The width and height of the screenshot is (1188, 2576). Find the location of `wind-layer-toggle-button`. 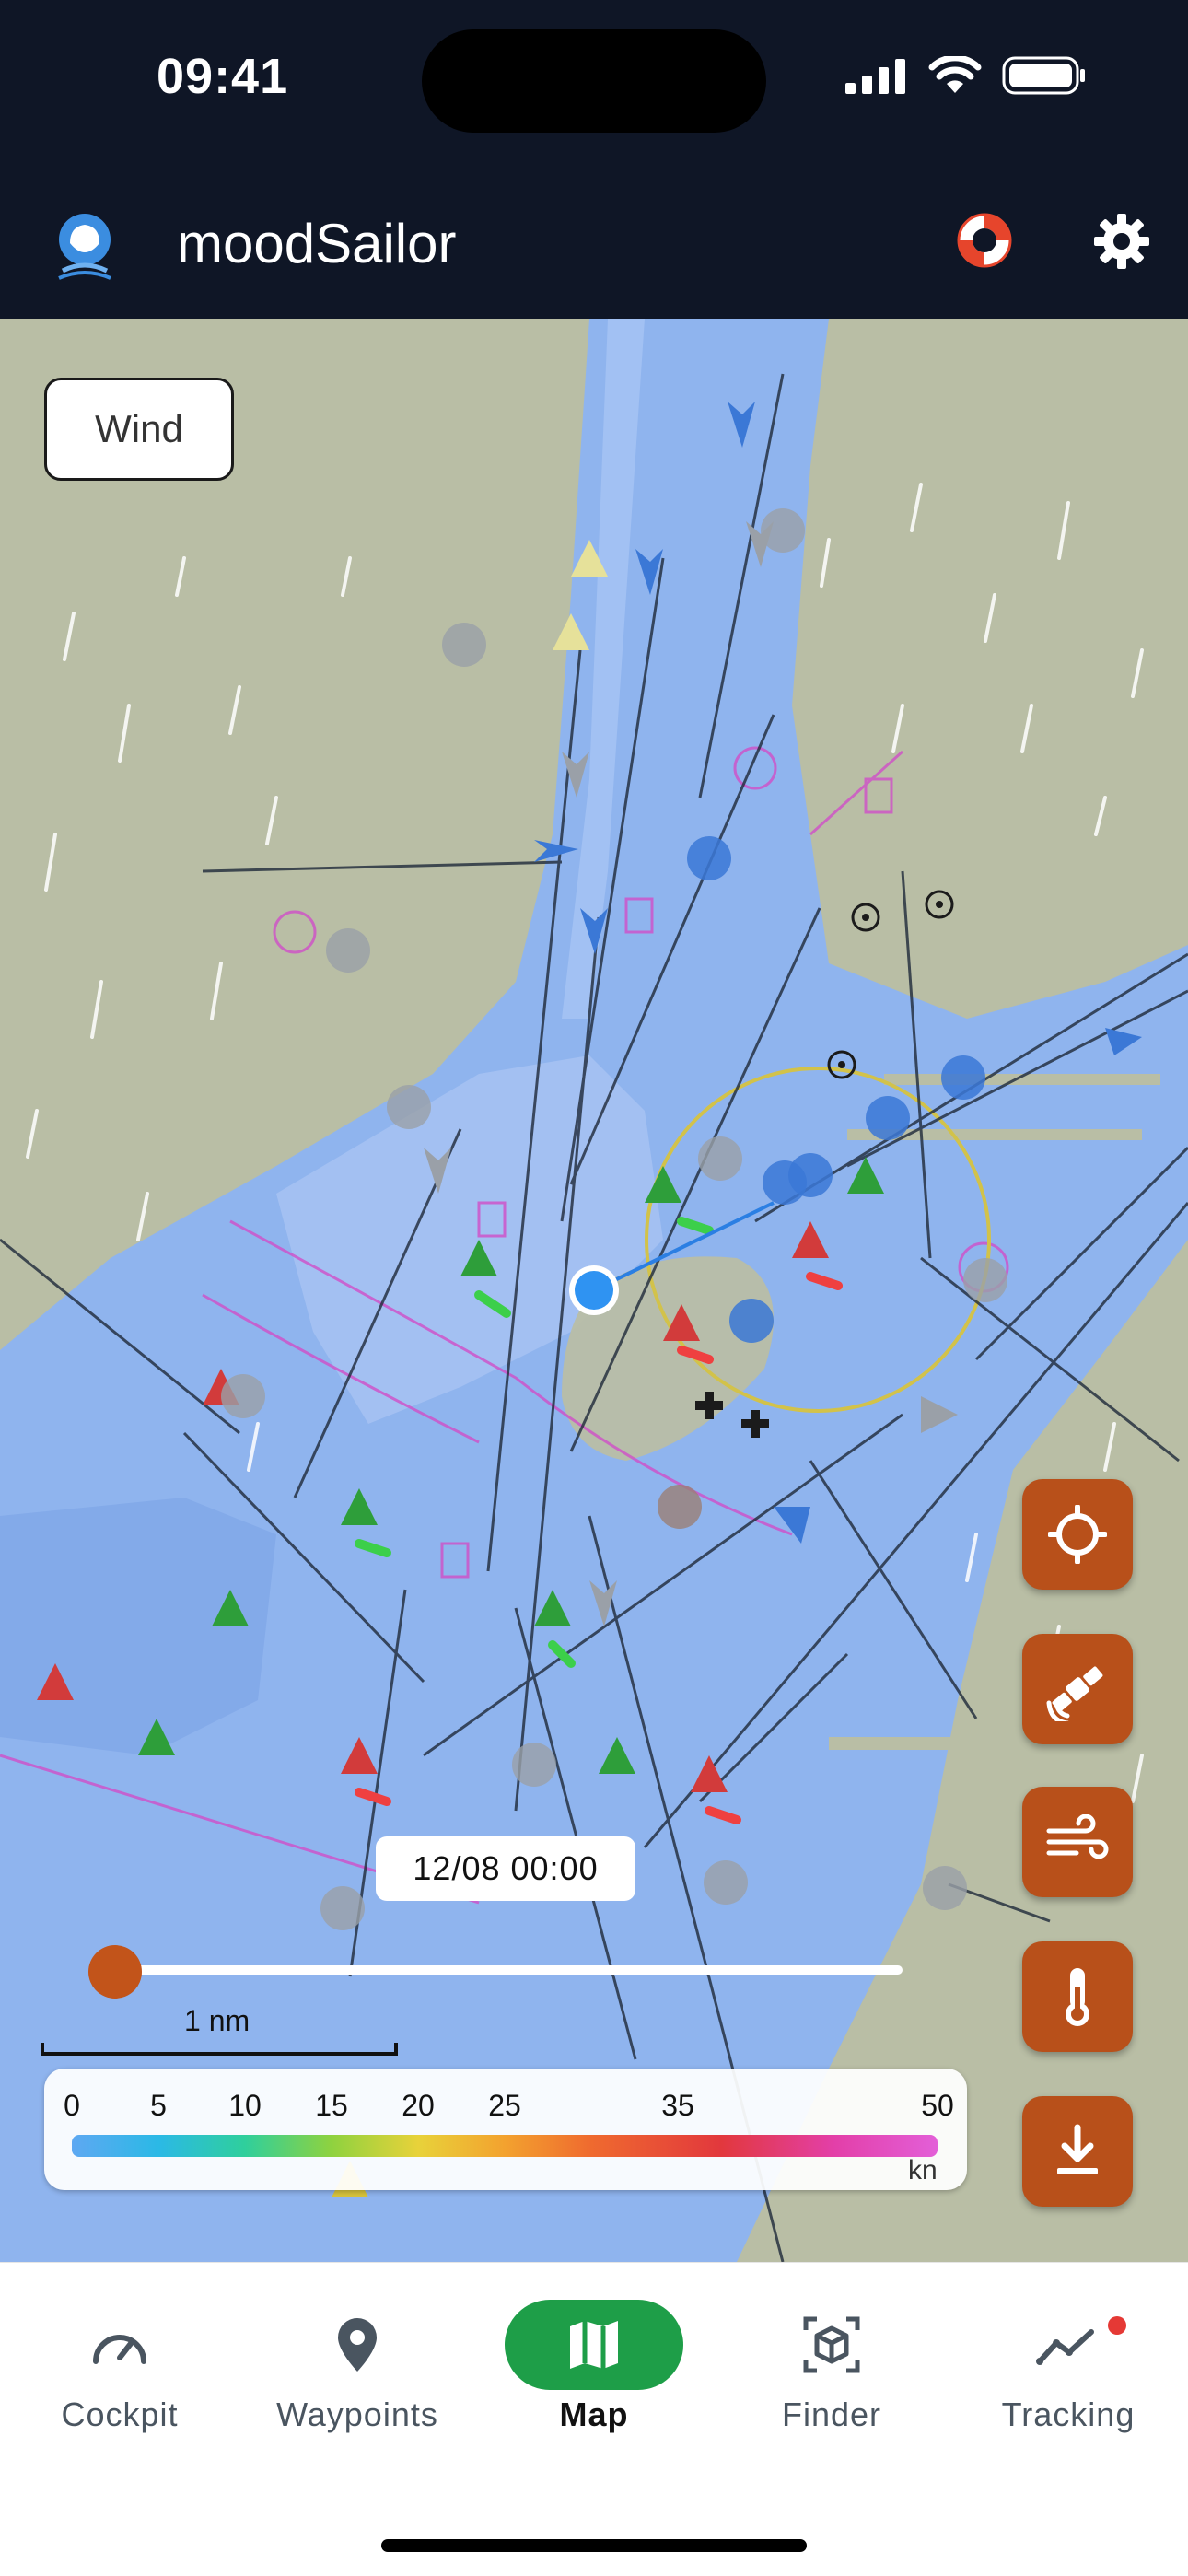

wind-layer-toggle-button is located at coordinates (1077, 1842).